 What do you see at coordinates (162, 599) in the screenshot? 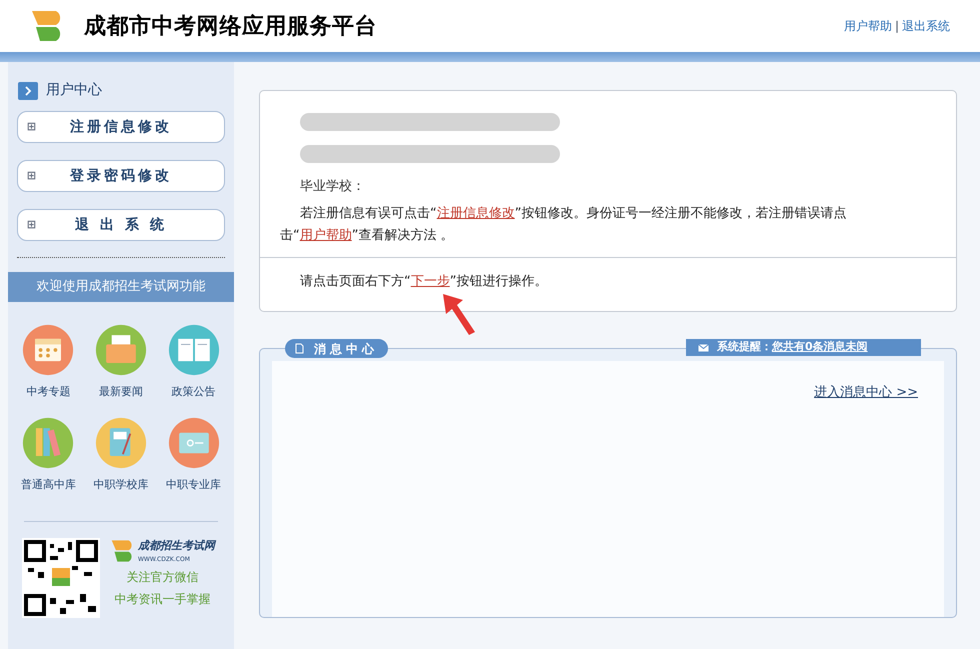
I see `promo-text: 中考资讯一手掌握` at bounding box center [162, 599].